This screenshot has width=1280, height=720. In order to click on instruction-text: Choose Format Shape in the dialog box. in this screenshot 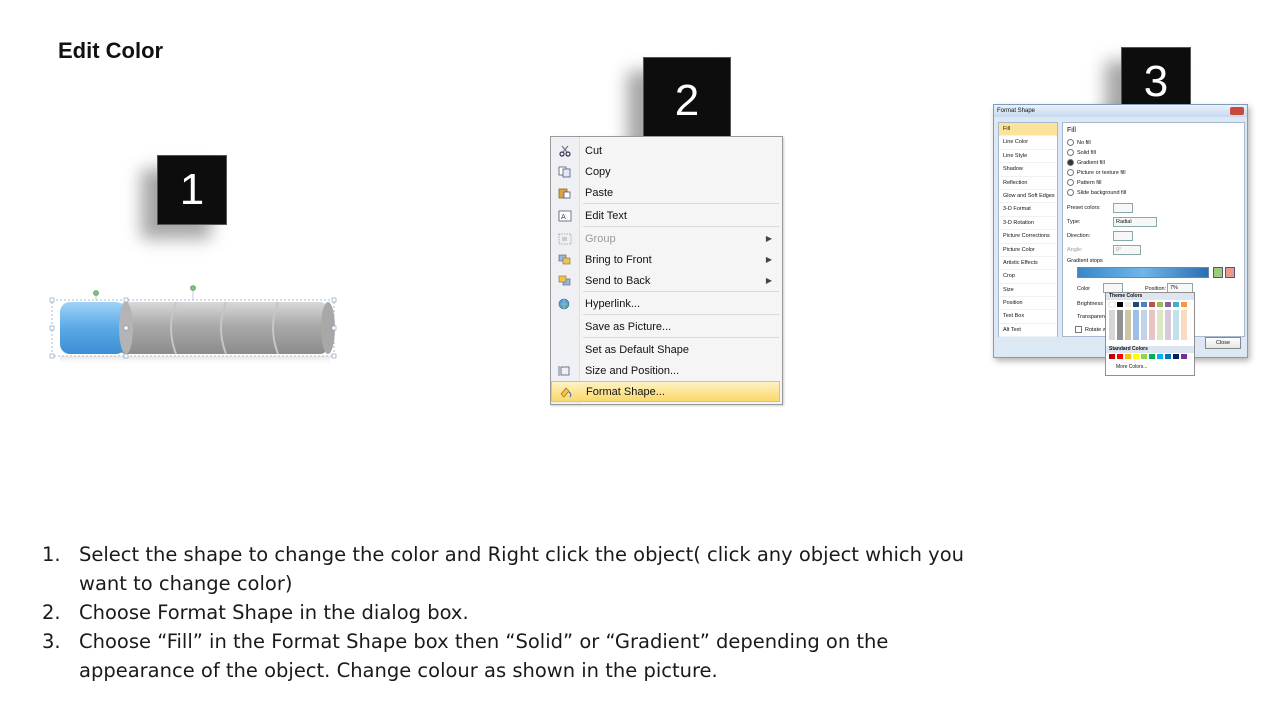, I will do `click(274, 612)`.